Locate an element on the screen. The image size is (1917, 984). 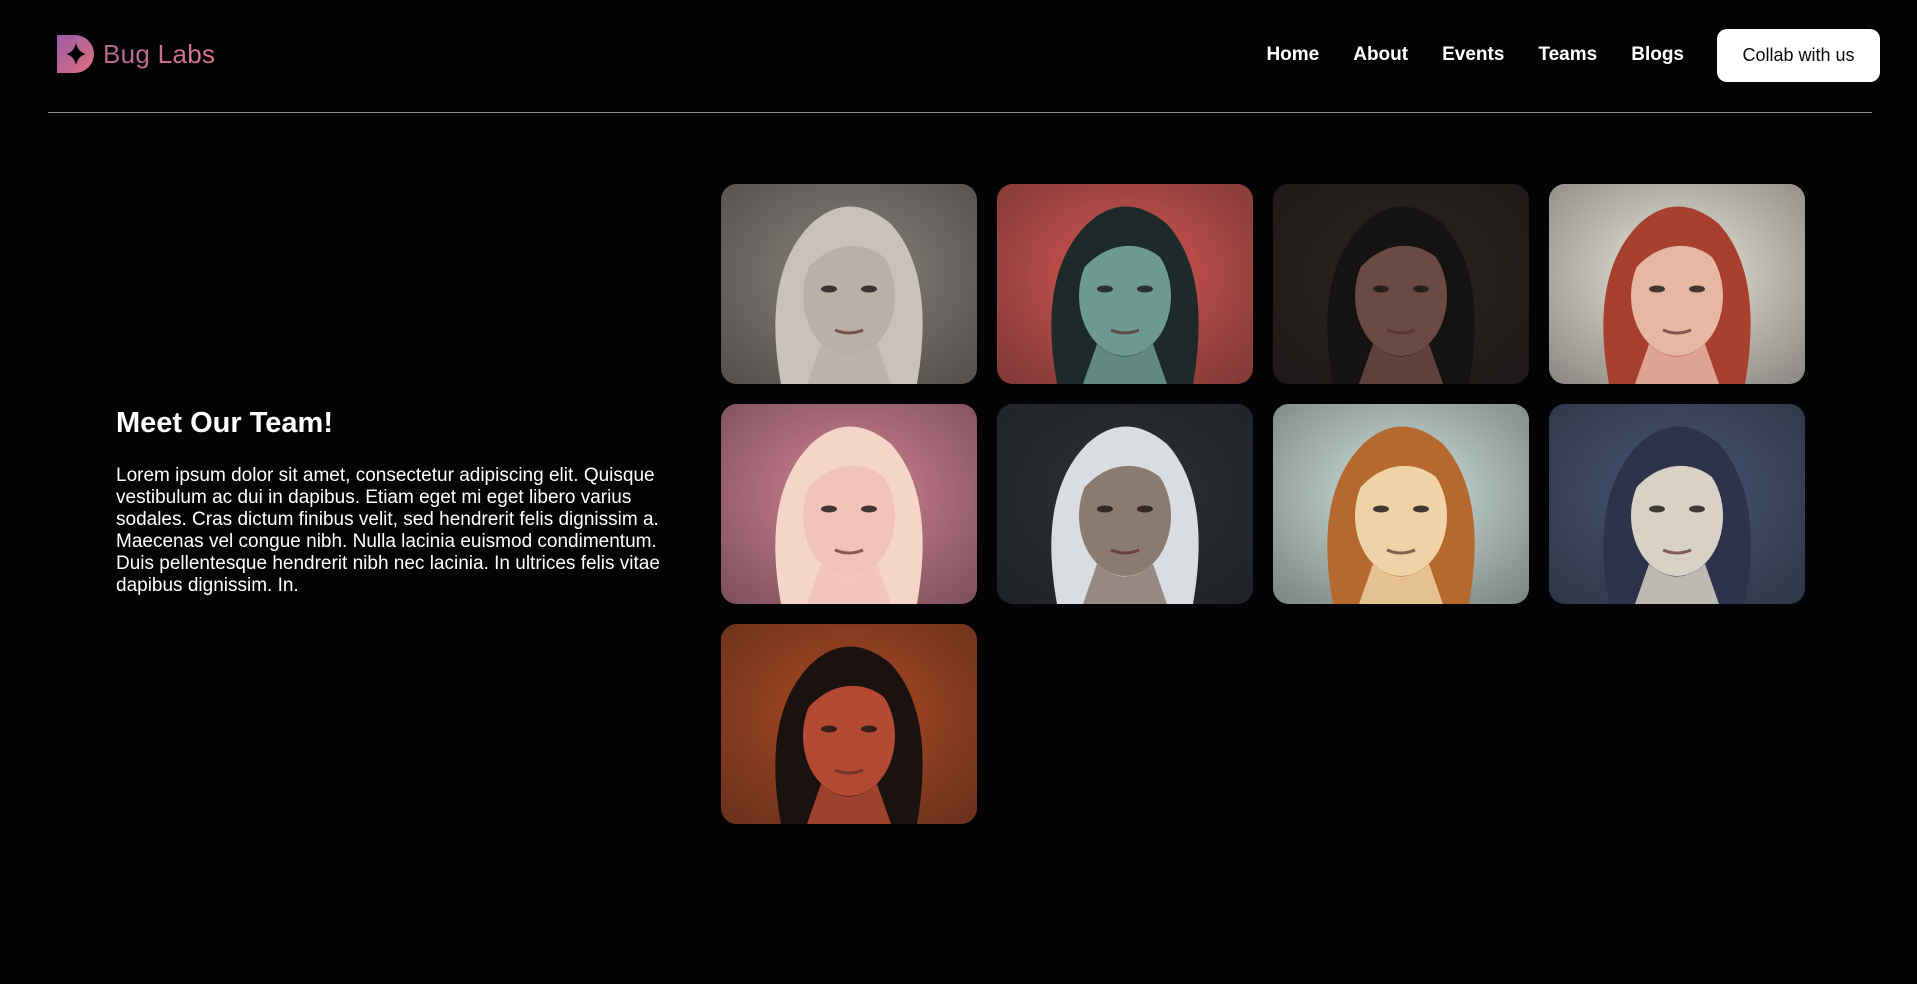
brand-name: Bug Labs is located at coordinates (159, 53).